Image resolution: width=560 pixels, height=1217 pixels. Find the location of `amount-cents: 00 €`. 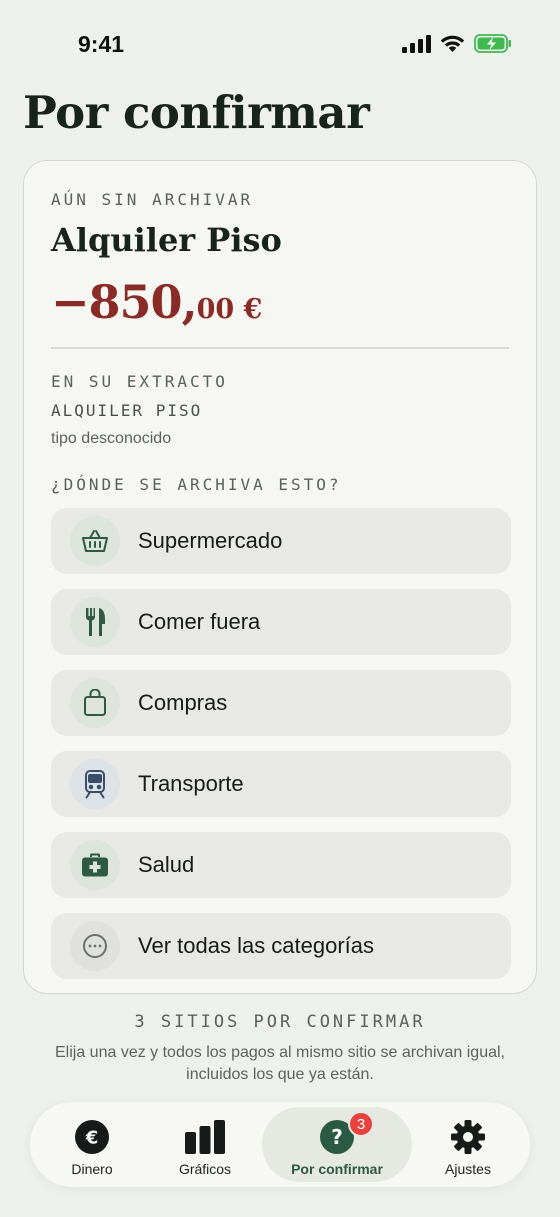

amount-cents: 00 € is located at coordinates (229, 309).